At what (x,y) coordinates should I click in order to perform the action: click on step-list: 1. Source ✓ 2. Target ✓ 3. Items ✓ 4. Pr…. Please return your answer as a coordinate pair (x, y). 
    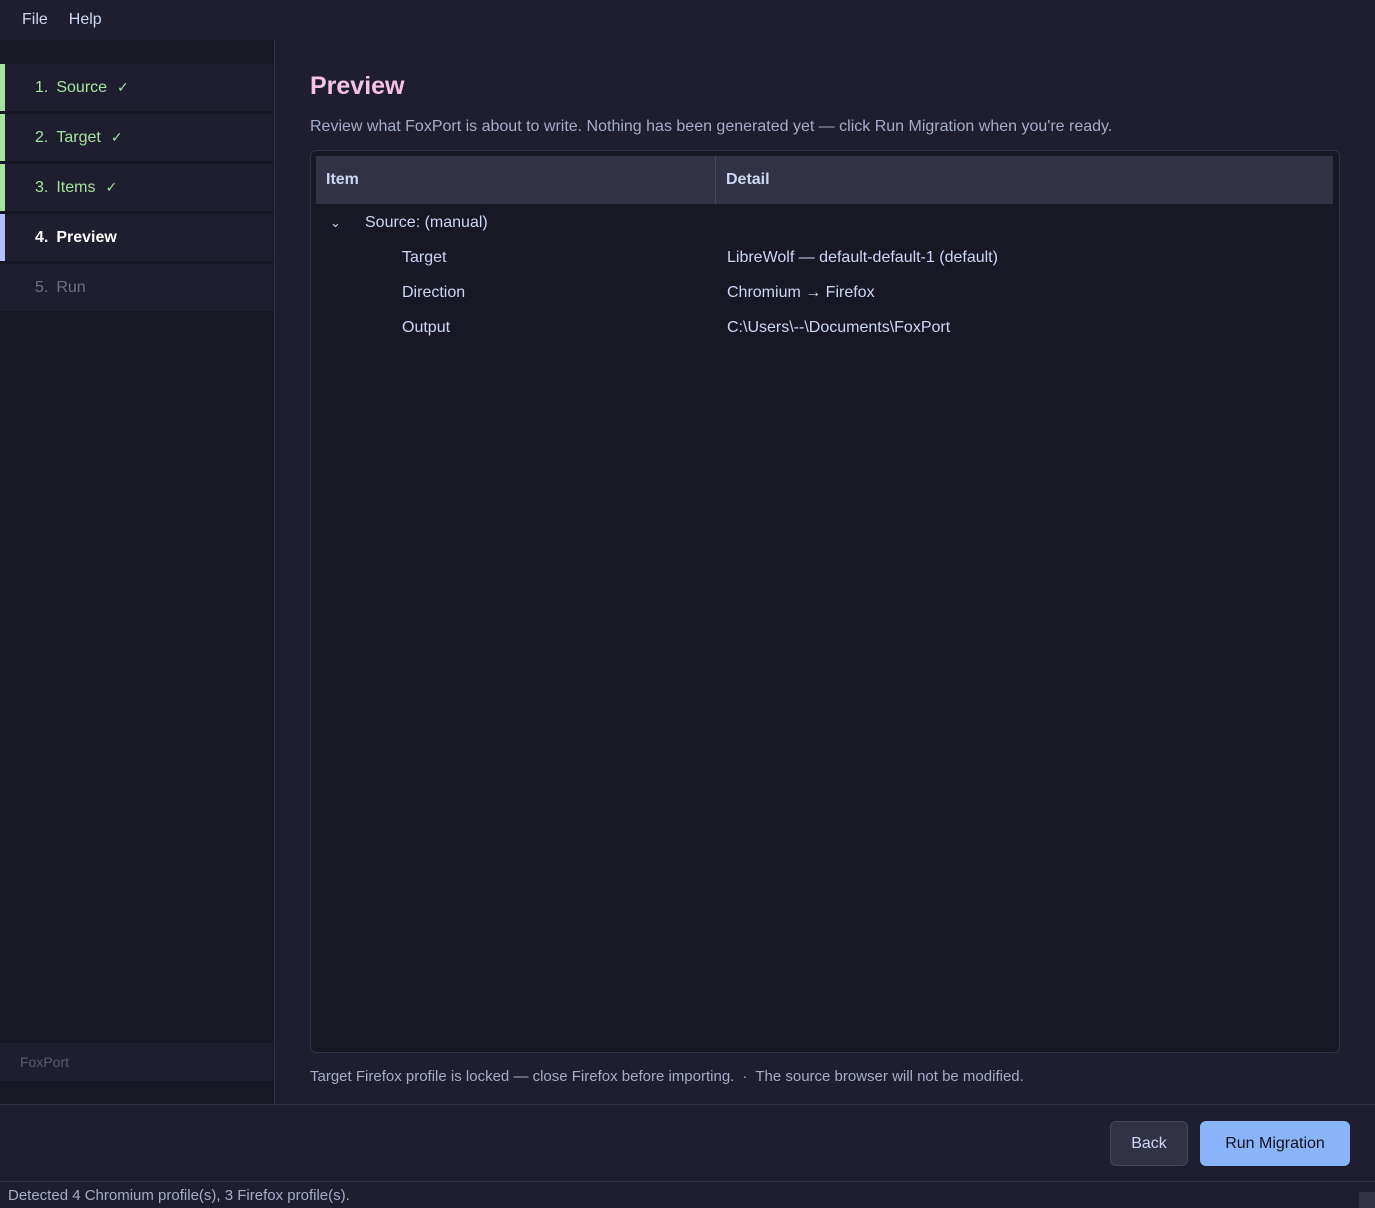
    Looking at the image, I should click on (136, 189).